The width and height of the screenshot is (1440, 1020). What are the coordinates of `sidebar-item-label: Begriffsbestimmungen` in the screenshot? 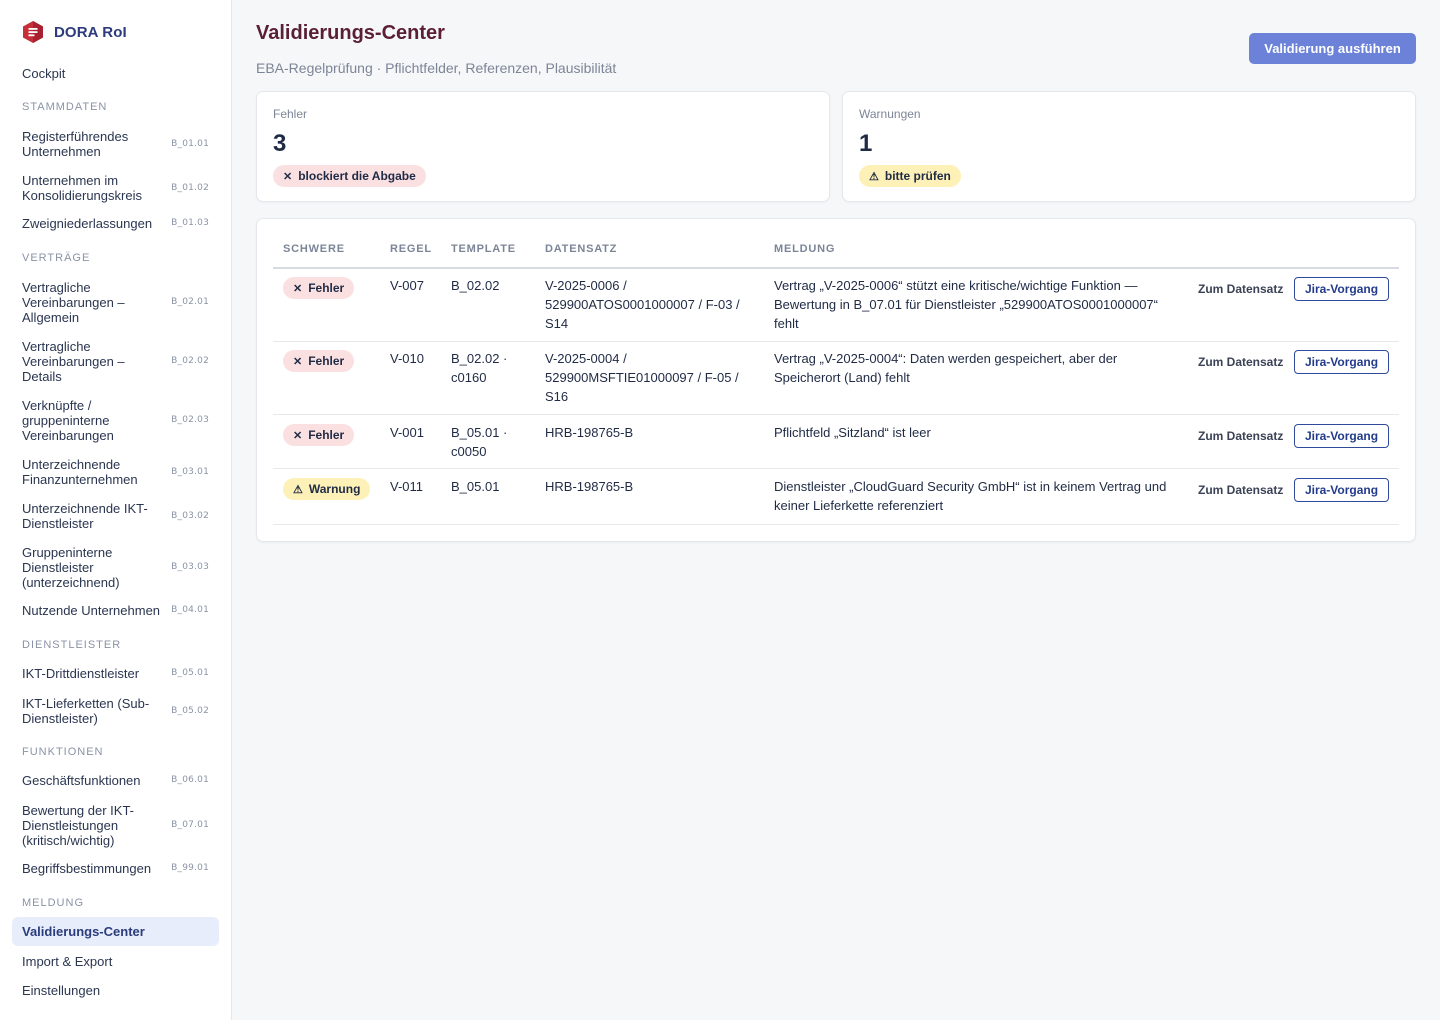 It's located at (87, 868).